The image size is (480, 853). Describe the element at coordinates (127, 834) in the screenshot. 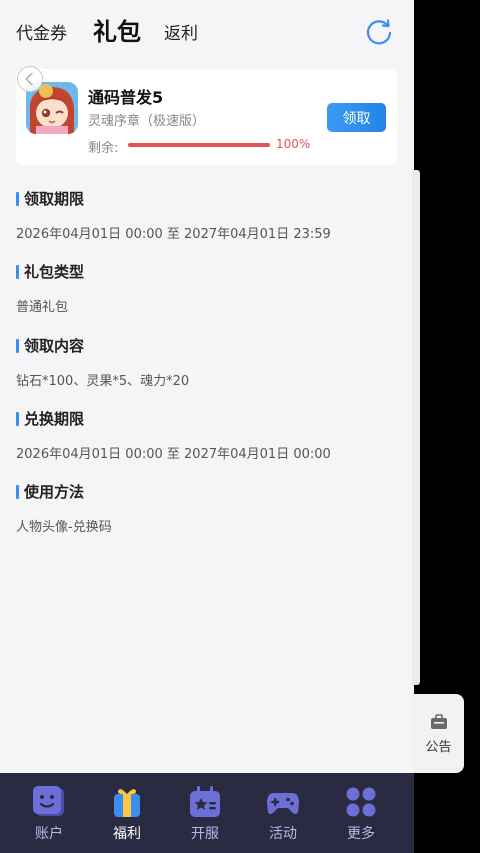

I see `nav-label: 福利` at that location.